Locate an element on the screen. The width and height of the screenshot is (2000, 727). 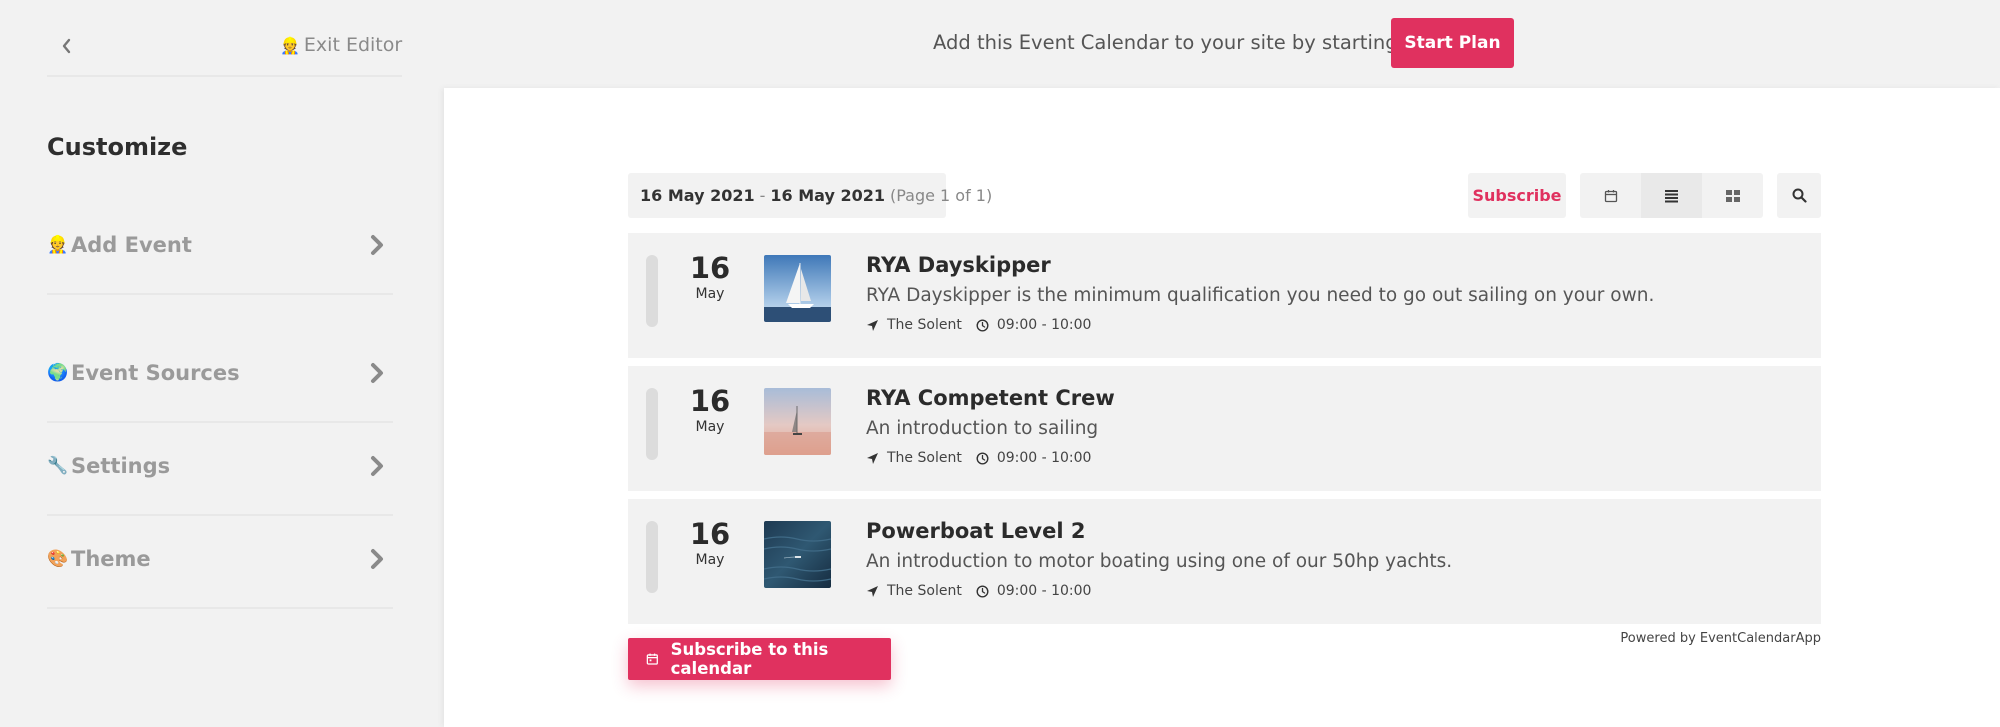
sidebar-item-label: Theme is located at coordinates (111, 559).